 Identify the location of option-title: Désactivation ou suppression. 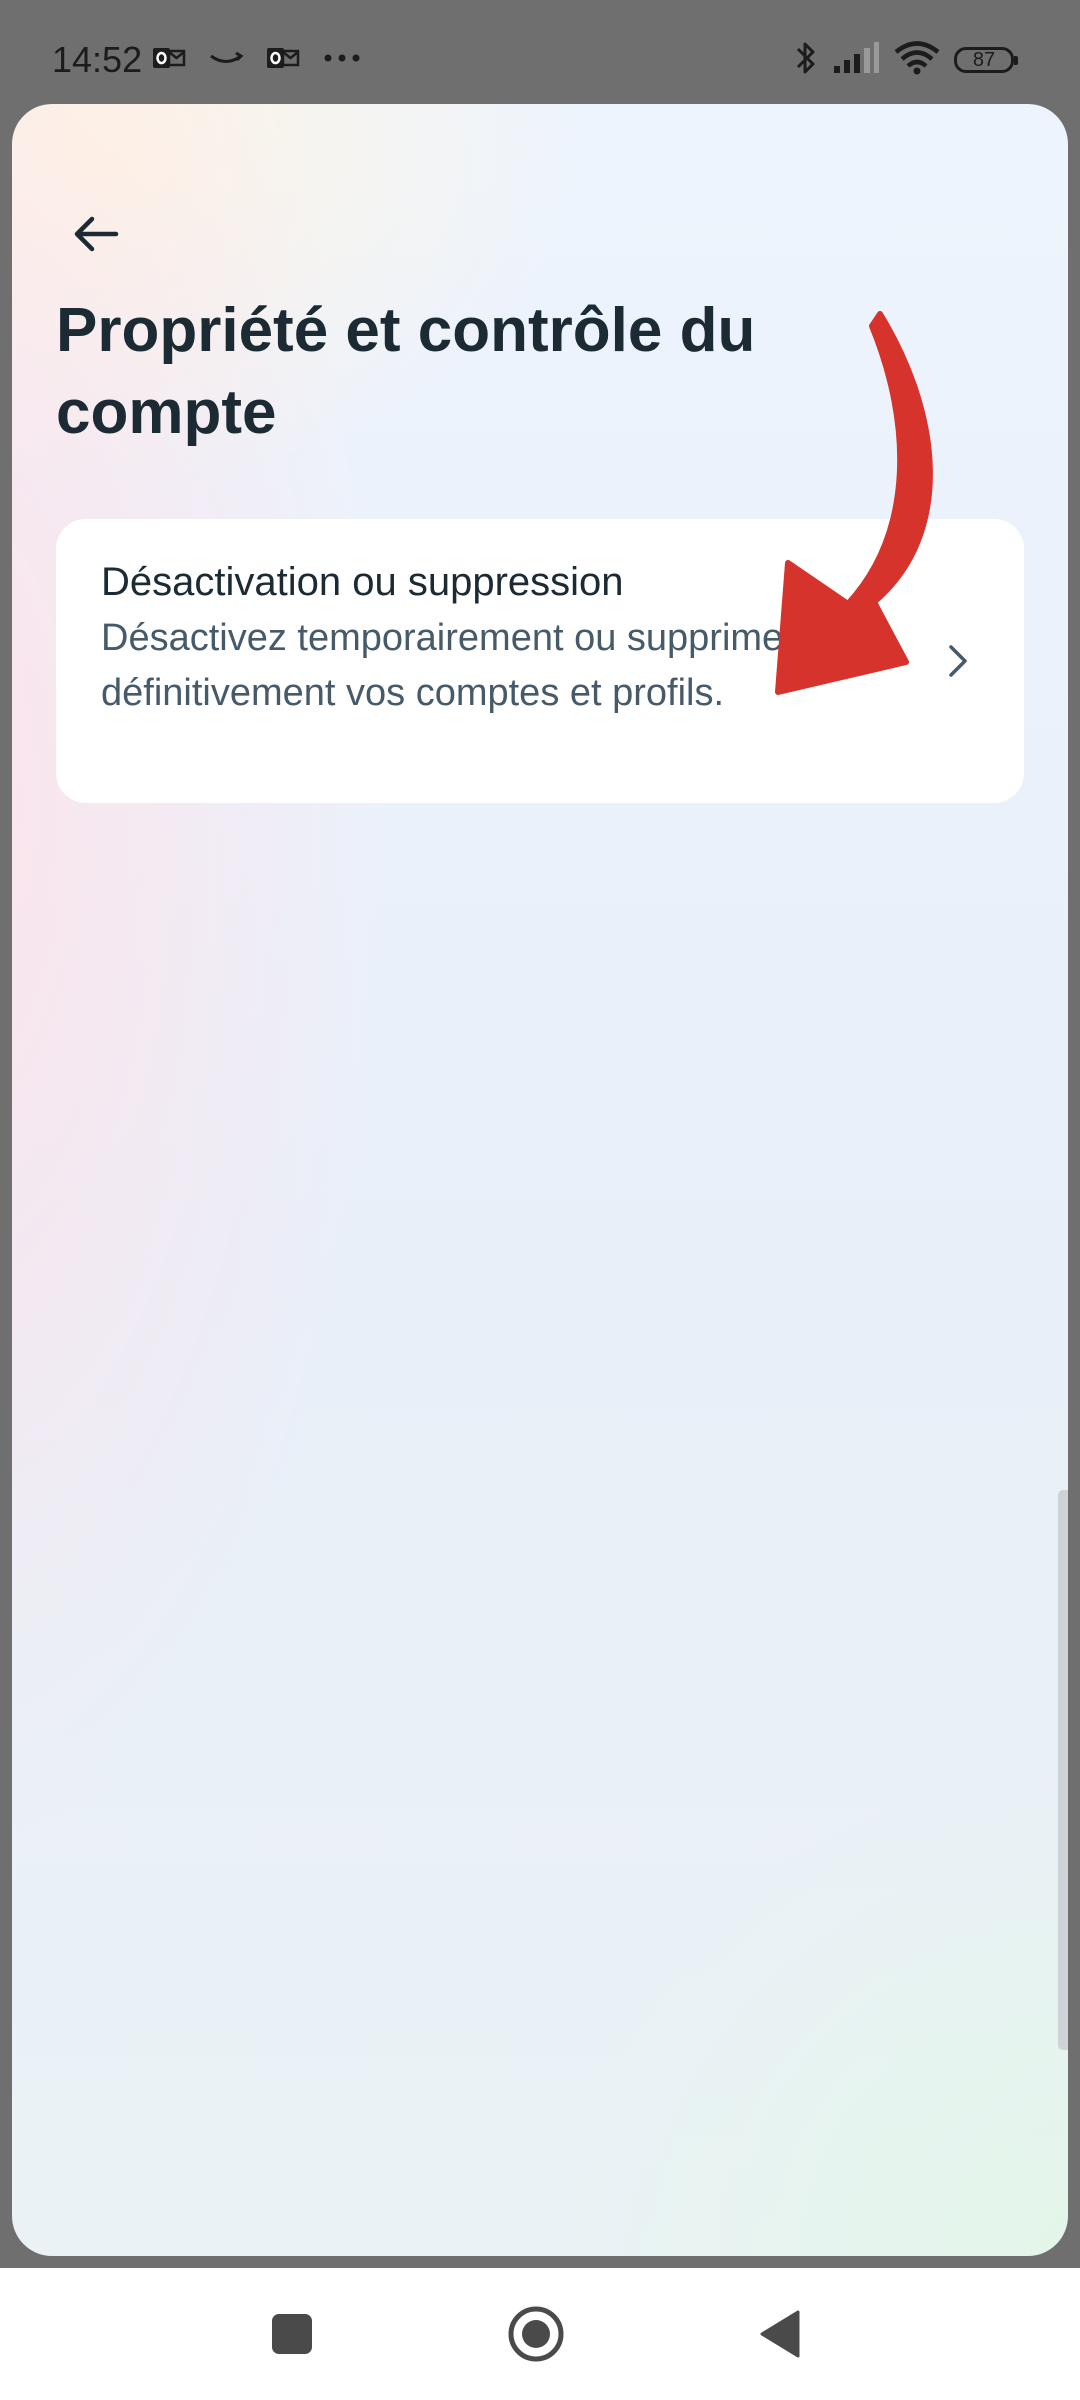
(362, 582).